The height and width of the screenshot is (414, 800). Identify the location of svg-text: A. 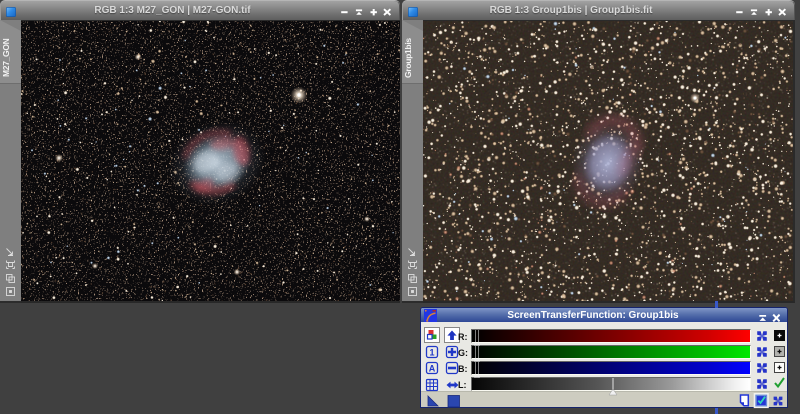
(432, 369).